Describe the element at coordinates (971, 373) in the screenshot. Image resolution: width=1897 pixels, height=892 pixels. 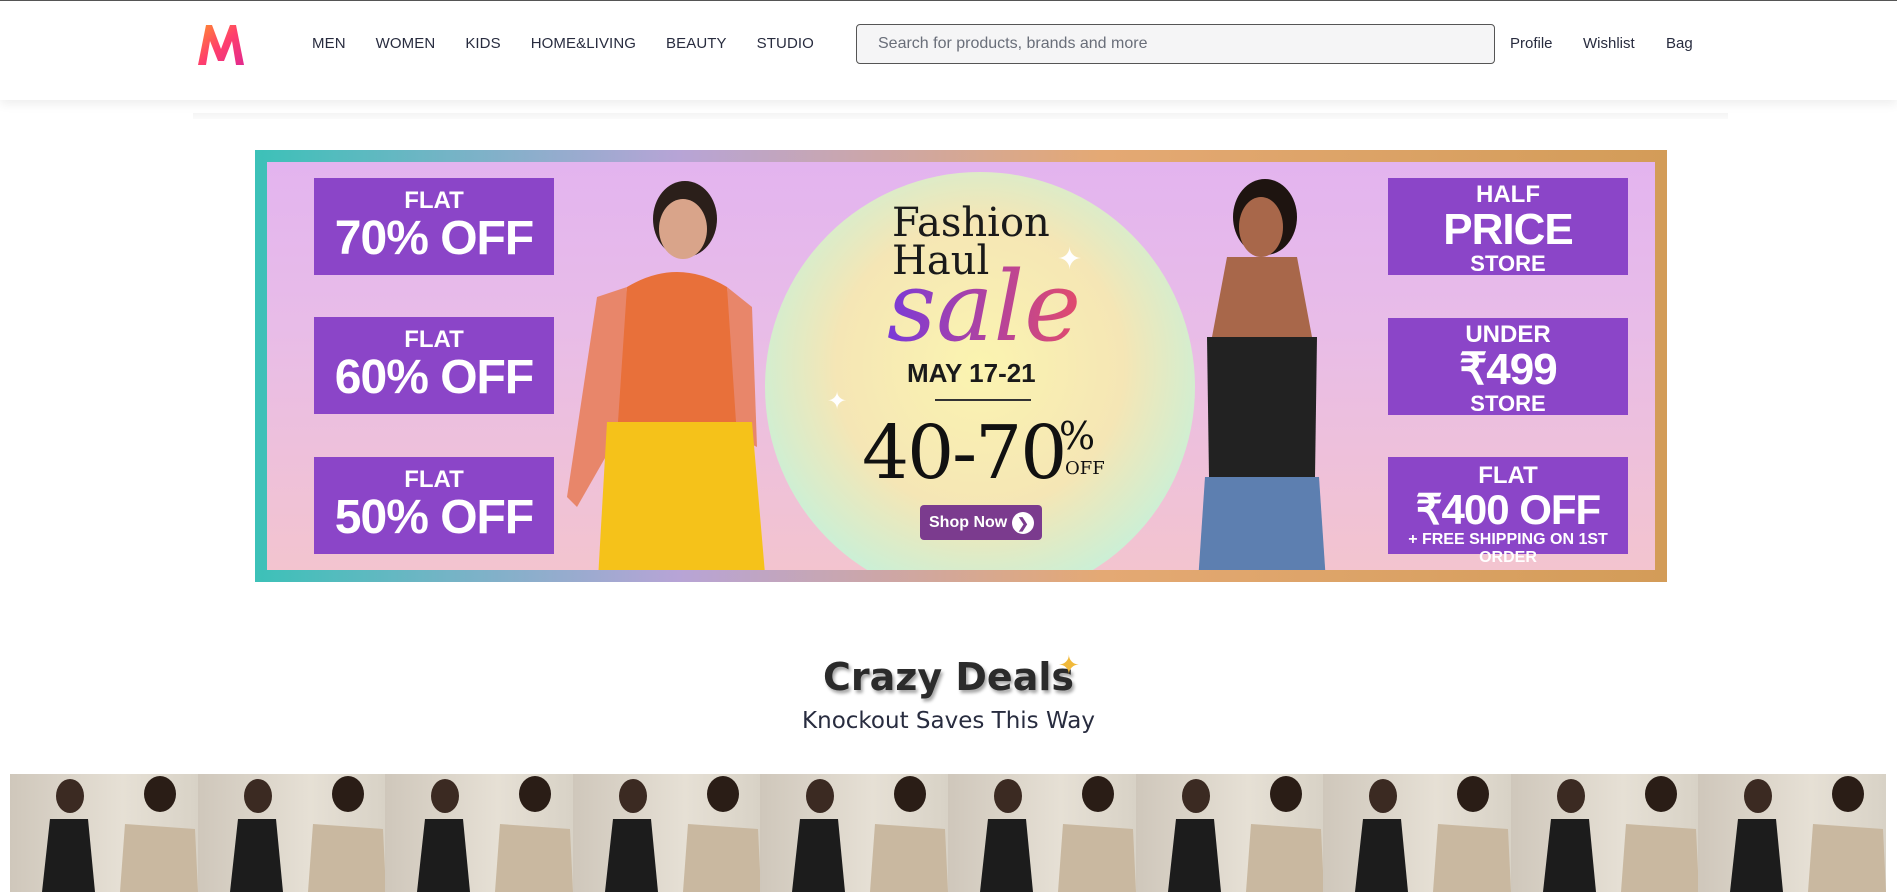
I see `banner-dates: MAY 17-21` at that location.